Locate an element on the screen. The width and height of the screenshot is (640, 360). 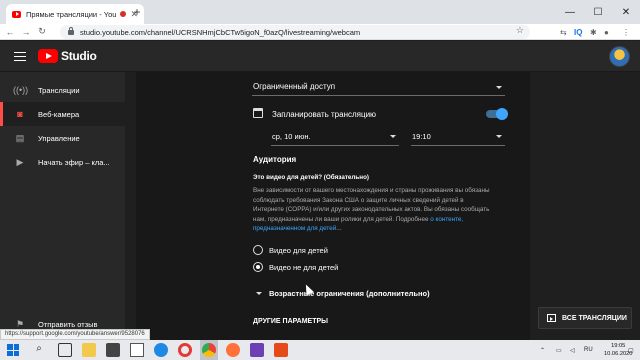
window-close-button: ✕ is located at coordinates (626, 12).